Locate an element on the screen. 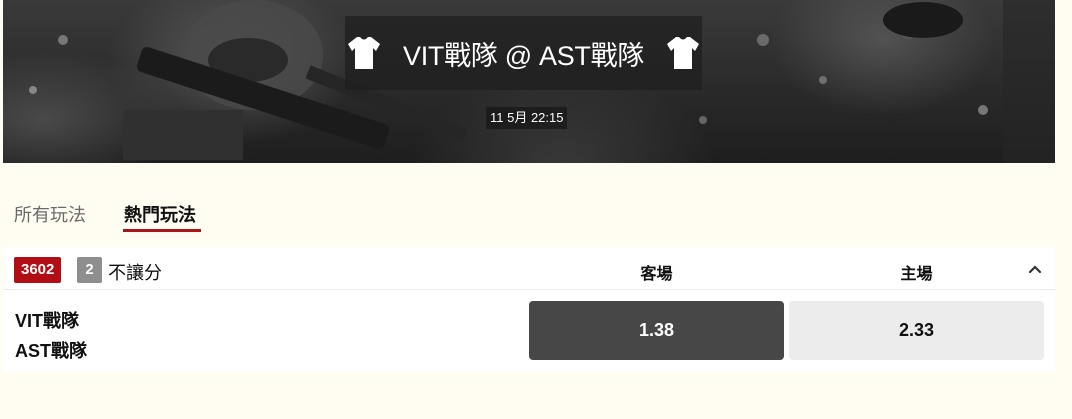 Image resolution: width=1072 pixels, height=419 pixels. chevron-up-icon is located at coordinates (1035, 269).